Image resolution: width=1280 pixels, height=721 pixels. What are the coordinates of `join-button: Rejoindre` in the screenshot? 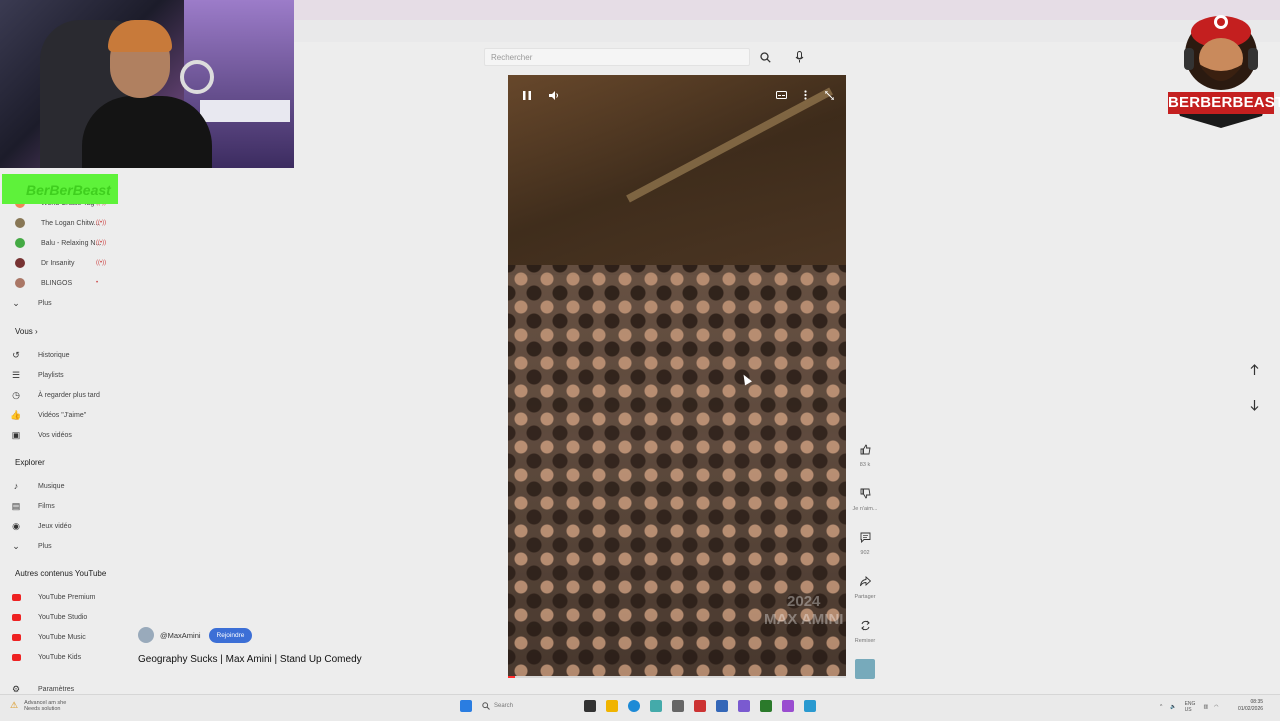 It's located at (230, 635).